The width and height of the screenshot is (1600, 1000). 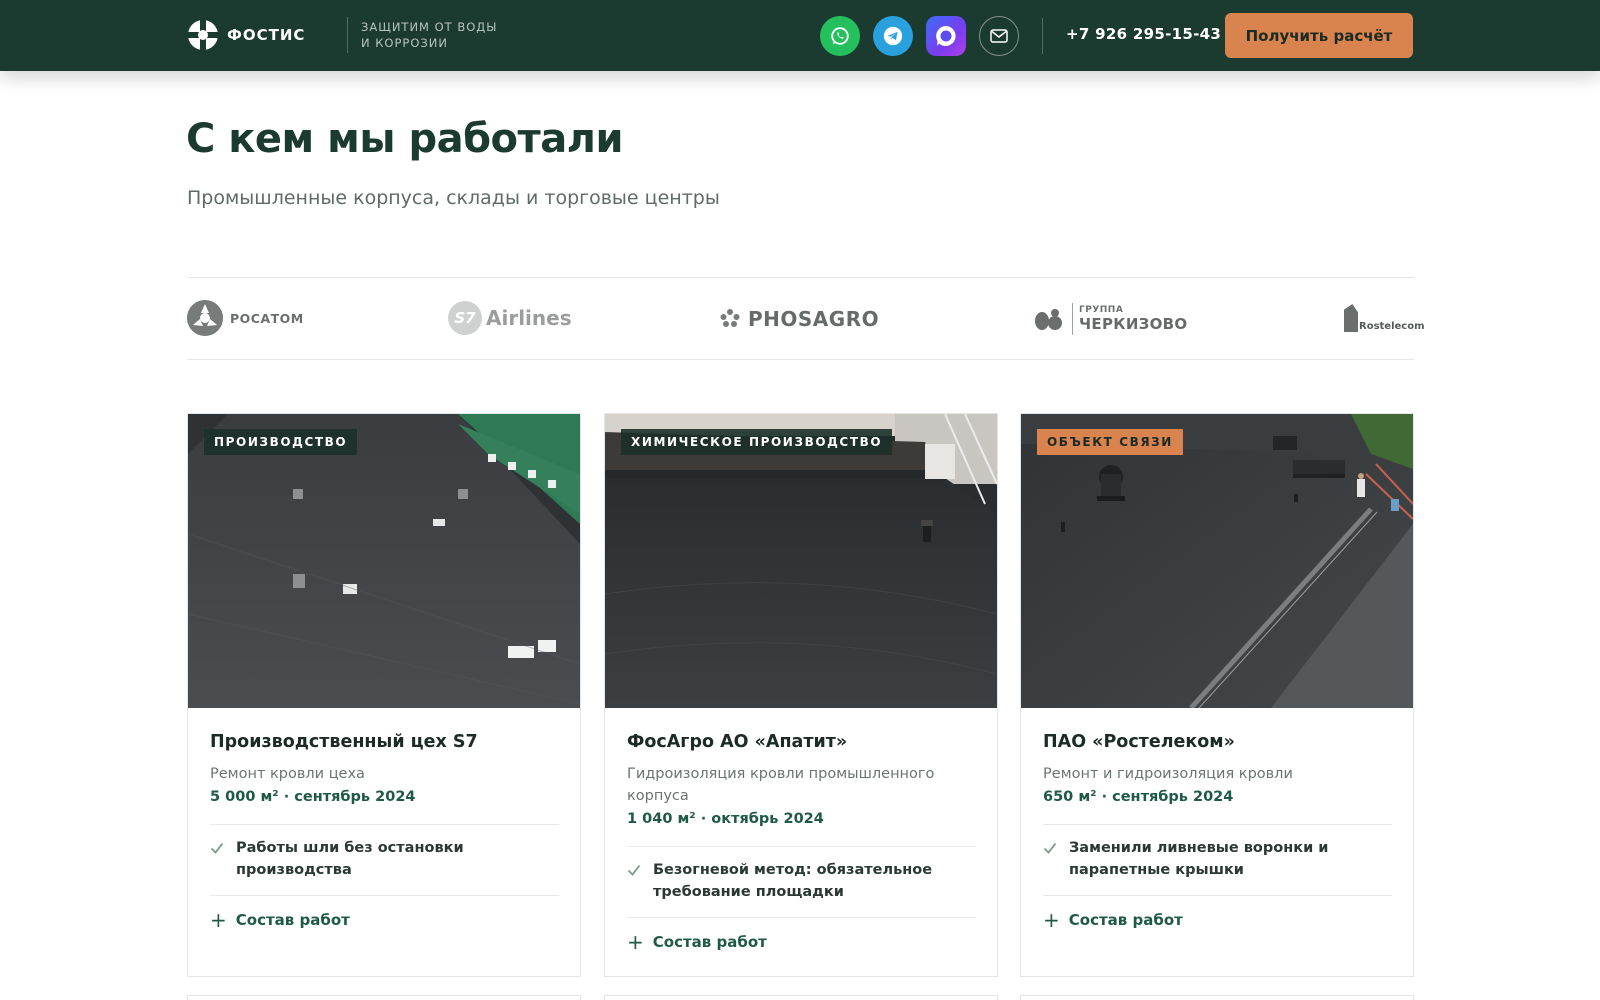 What do you see at coordinates (313, 797) in the screenshot?
I see `project-area-date: 5 000 м² · сентябрь 2024` at bounding box center [313, 797].